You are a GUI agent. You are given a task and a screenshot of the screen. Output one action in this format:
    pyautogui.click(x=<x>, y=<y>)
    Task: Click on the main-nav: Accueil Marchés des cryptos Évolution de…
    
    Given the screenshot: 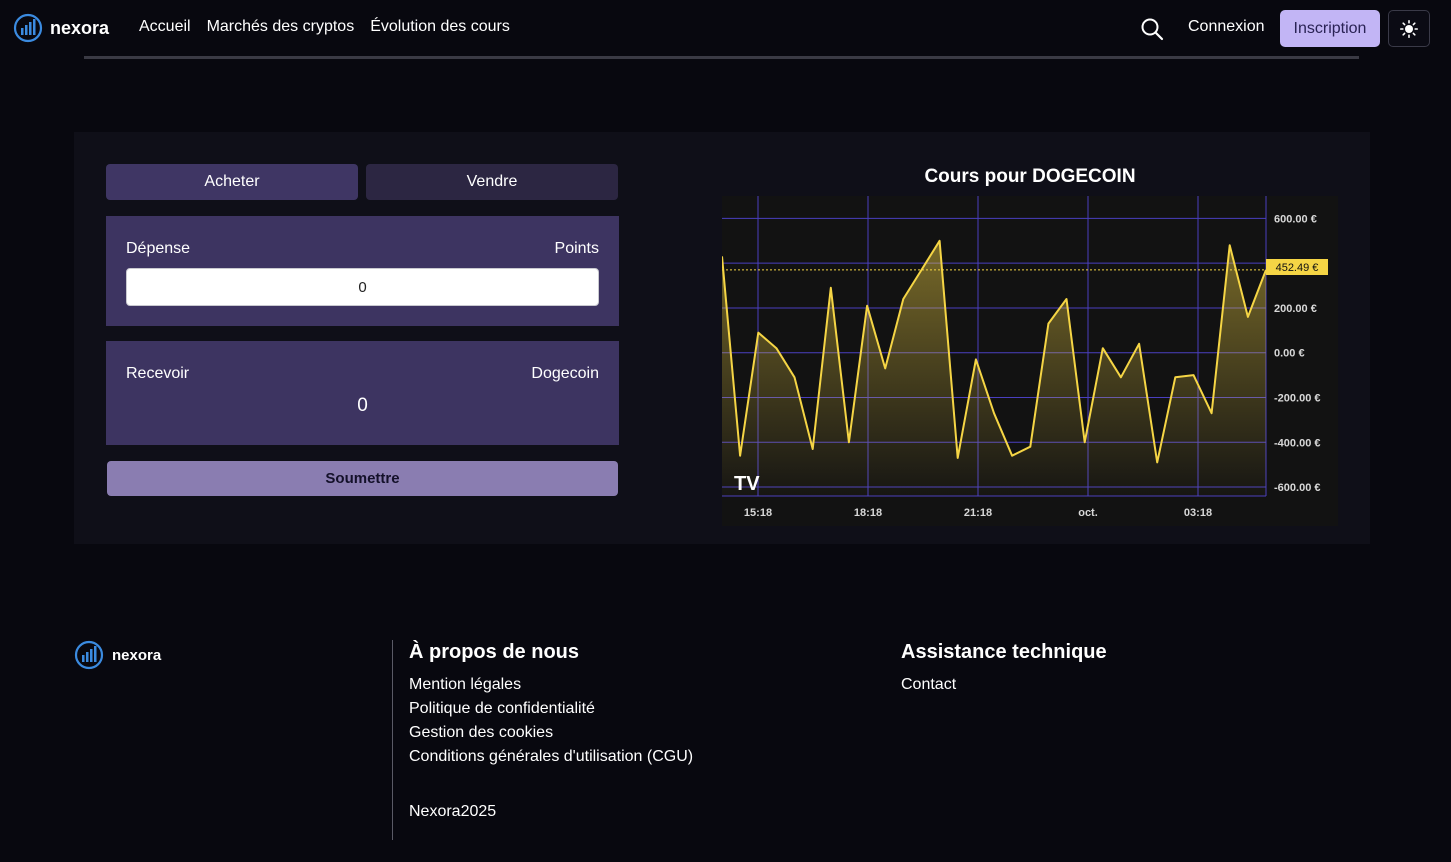 What is the action you would take?
    pyautogui.click(x=324, y=27)
    